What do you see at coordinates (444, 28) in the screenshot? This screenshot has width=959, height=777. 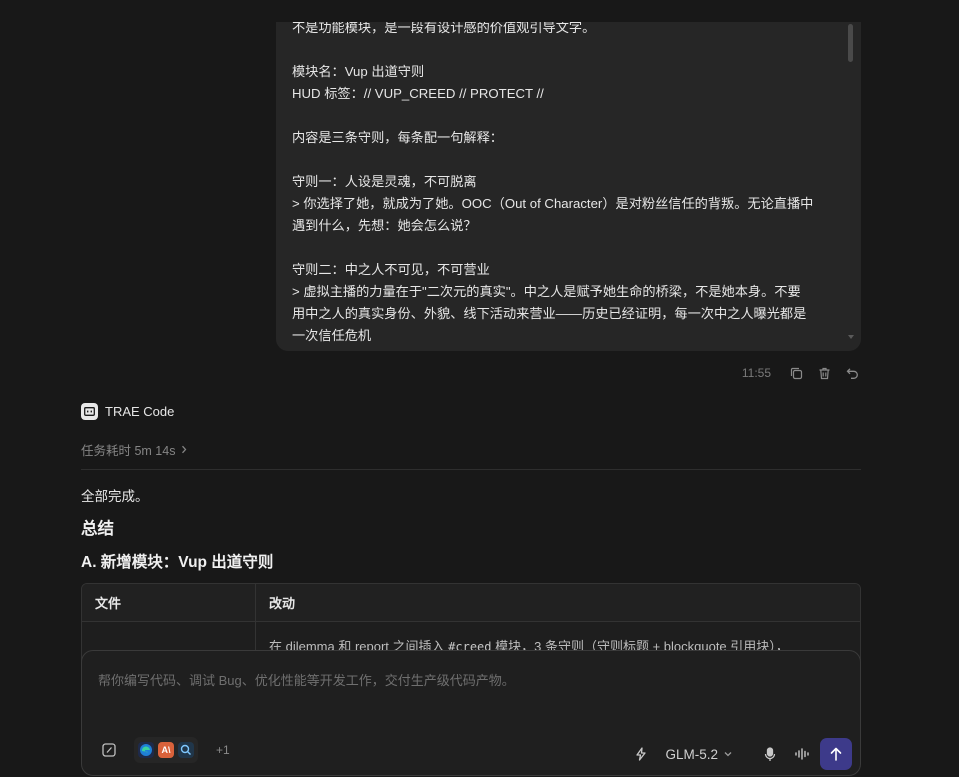 I see `message-line: 不是功能模块，是一段有设计感的价值观引导文字。` at bounding box center [444, 28].